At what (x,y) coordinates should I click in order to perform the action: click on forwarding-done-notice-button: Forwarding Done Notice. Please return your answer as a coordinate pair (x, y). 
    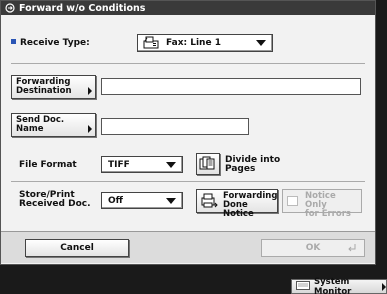
    Looking at the image, I should click on (237, 204).